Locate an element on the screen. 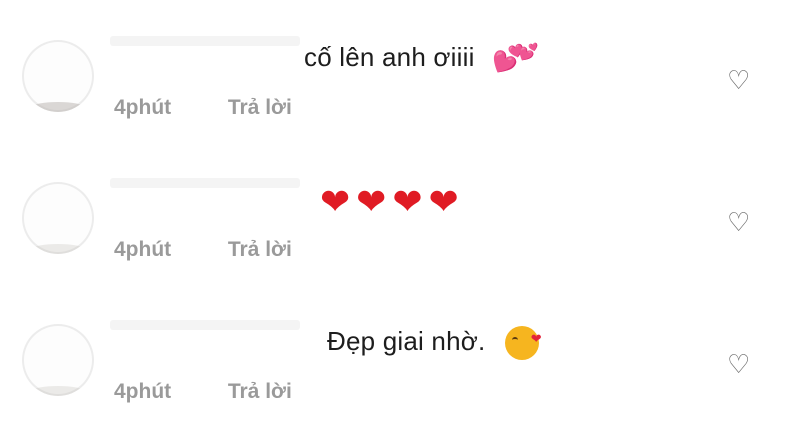  red-heart-icon: ❤❤❤❤ is located at coordinates (392, 202).